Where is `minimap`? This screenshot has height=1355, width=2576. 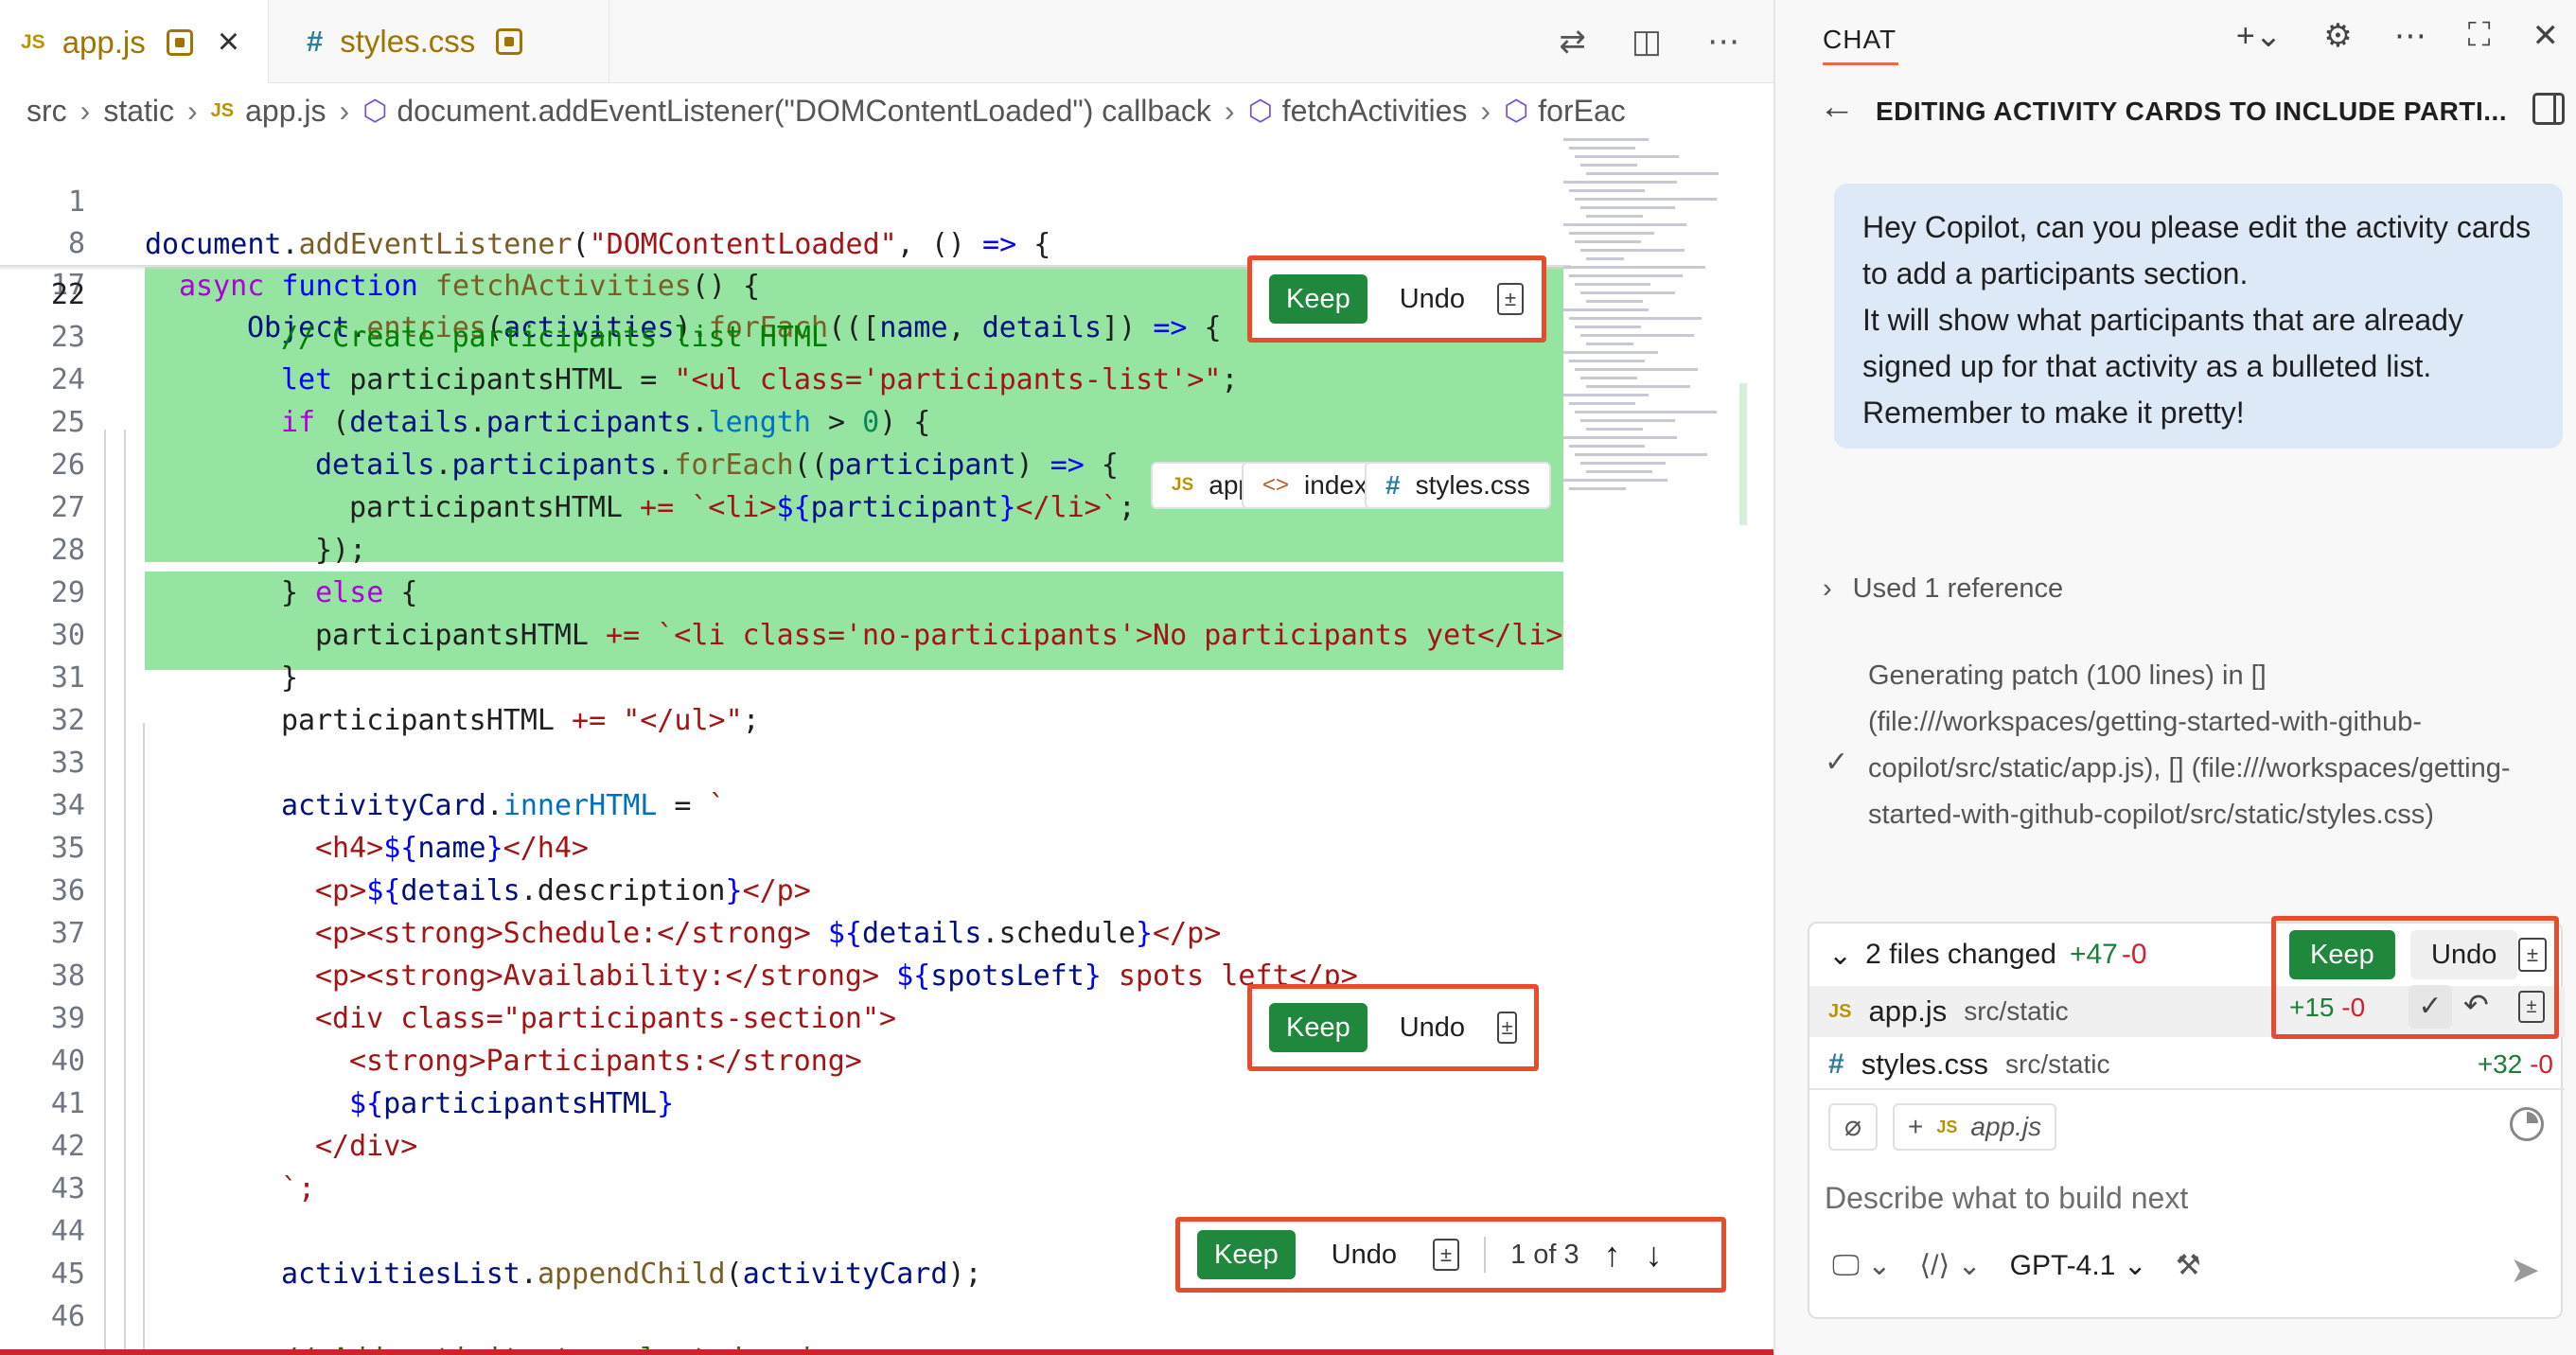
minimap is located at coordinates (1658, 337).